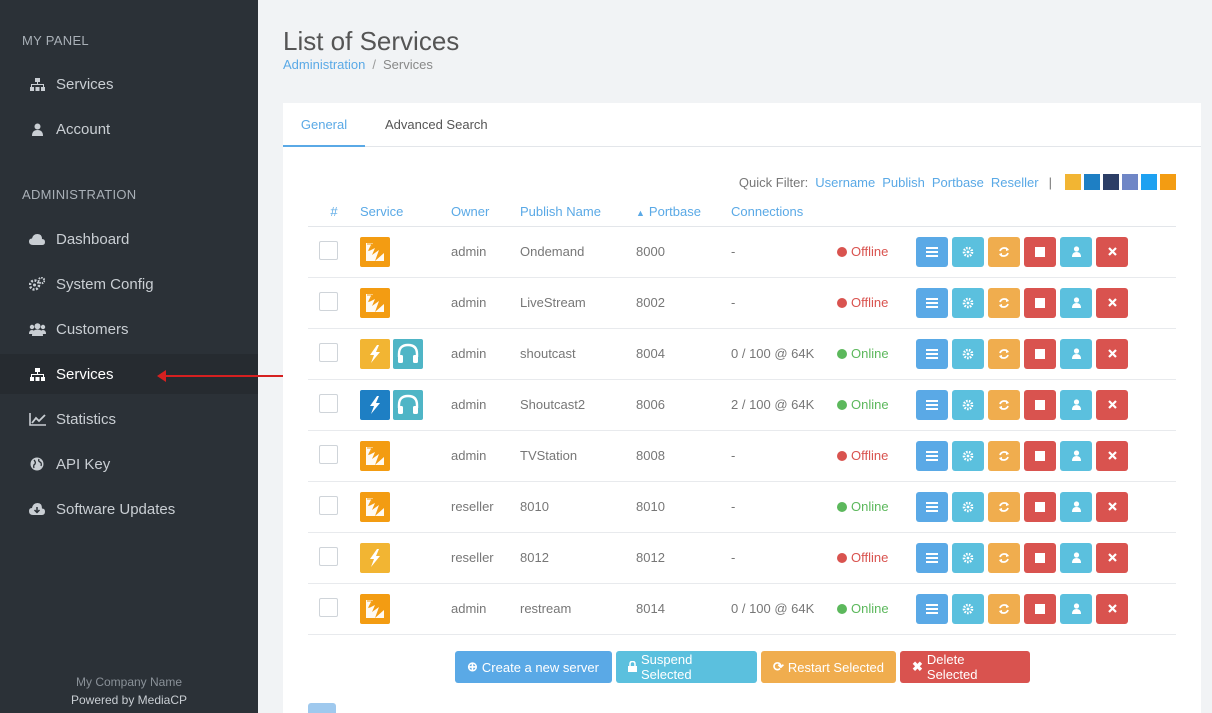 This screenshot has height=713, width=1212. Describe the element at coordinates (784, 405) in the screenshot. I see `connections-cell: 2 / 100 @ 64K` at that location.